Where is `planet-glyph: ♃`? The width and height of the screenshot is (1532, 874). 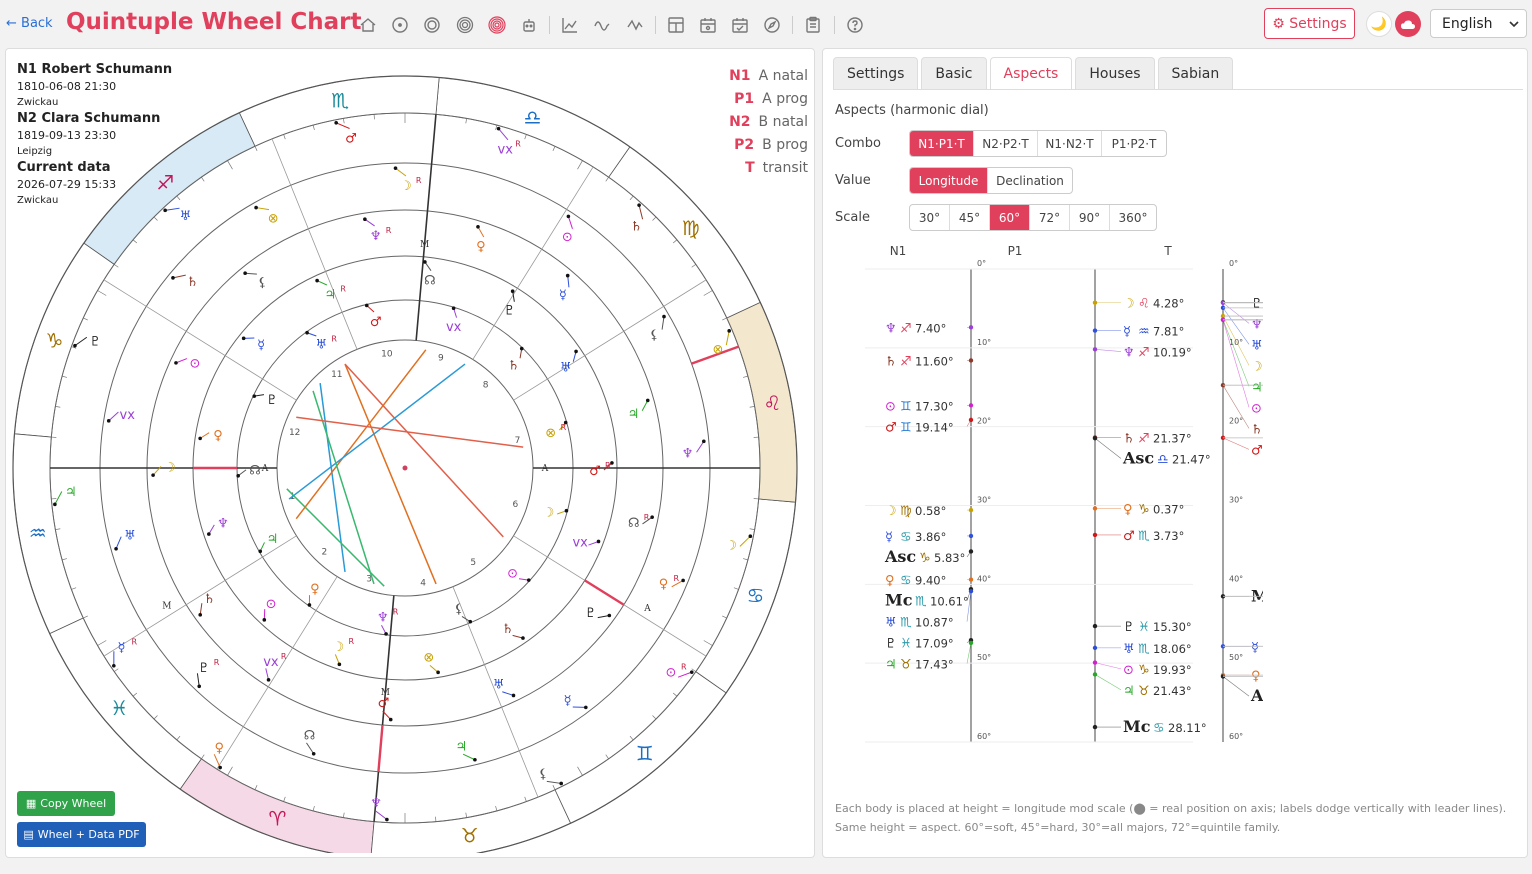
planet-glyph: ♃ is located at coordinates (331, 294).